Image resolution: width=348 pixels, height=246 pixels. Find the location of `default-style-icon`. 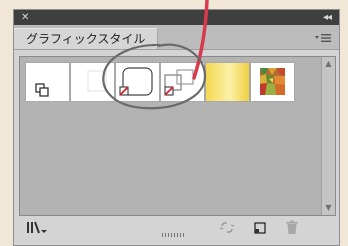

default-style-icon is located at coordinates (42, 90).